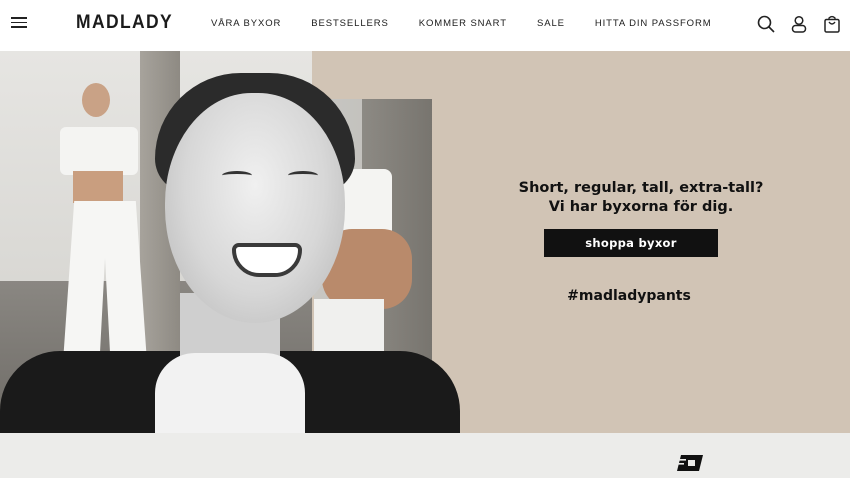 The width and height of the screenshot is (850, 478). Describe the element at coordinates (19, 24) in the screenshot. I see `hamburger-menu-icon` at that location.